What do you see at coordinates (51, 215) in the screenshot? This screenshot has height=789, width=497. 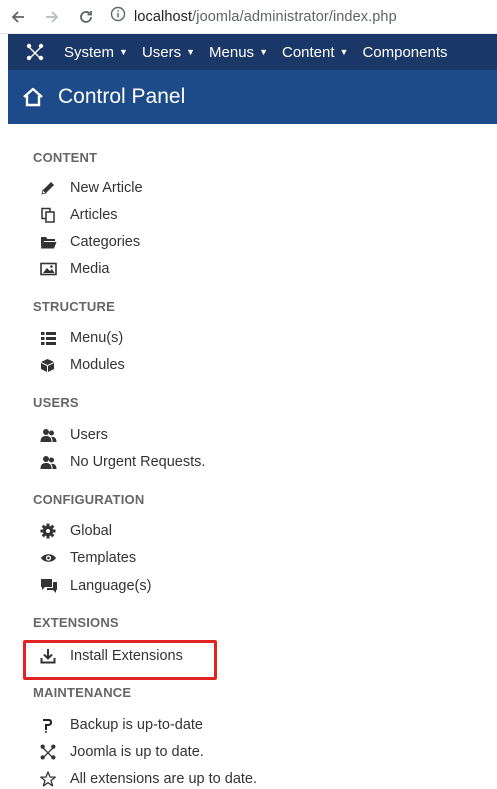 I see `copy-icon` at bounding box center [51, 215].